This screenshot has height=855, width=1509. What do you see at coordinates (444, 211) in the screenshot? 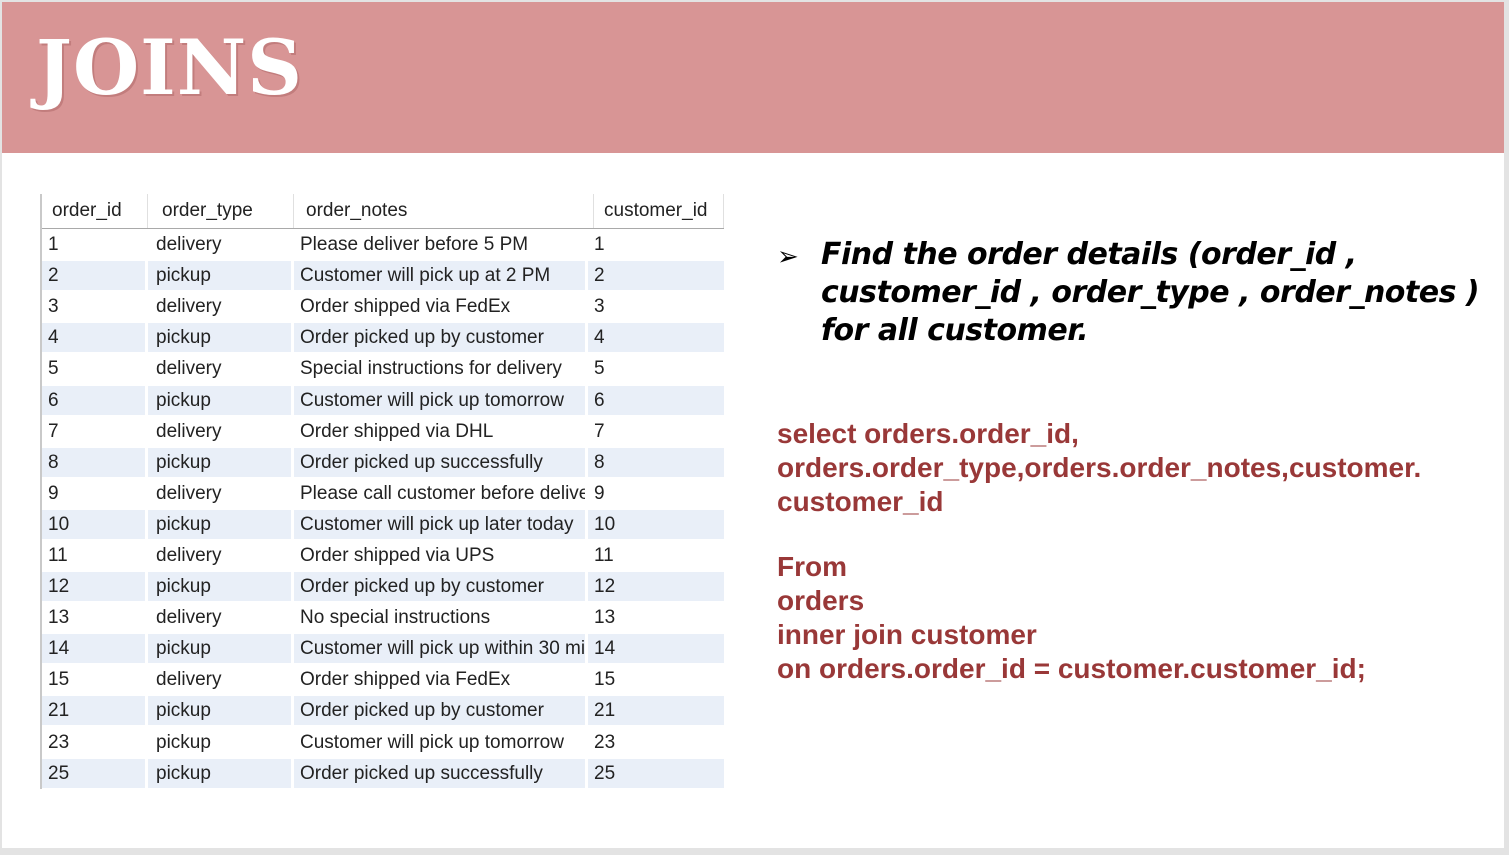
I see `column-header-order-notes: order_notes` at bounding box center [444, 211].